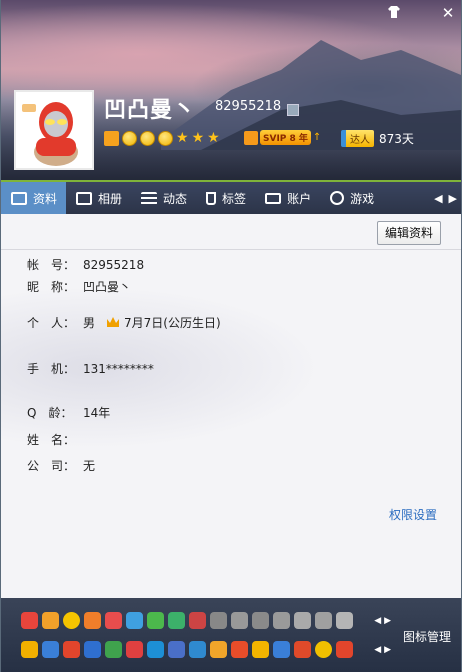  Describe the element at coordinates (445, 198) in the screenshot. I see `tab-scroll: ◀ ▶` at that location.